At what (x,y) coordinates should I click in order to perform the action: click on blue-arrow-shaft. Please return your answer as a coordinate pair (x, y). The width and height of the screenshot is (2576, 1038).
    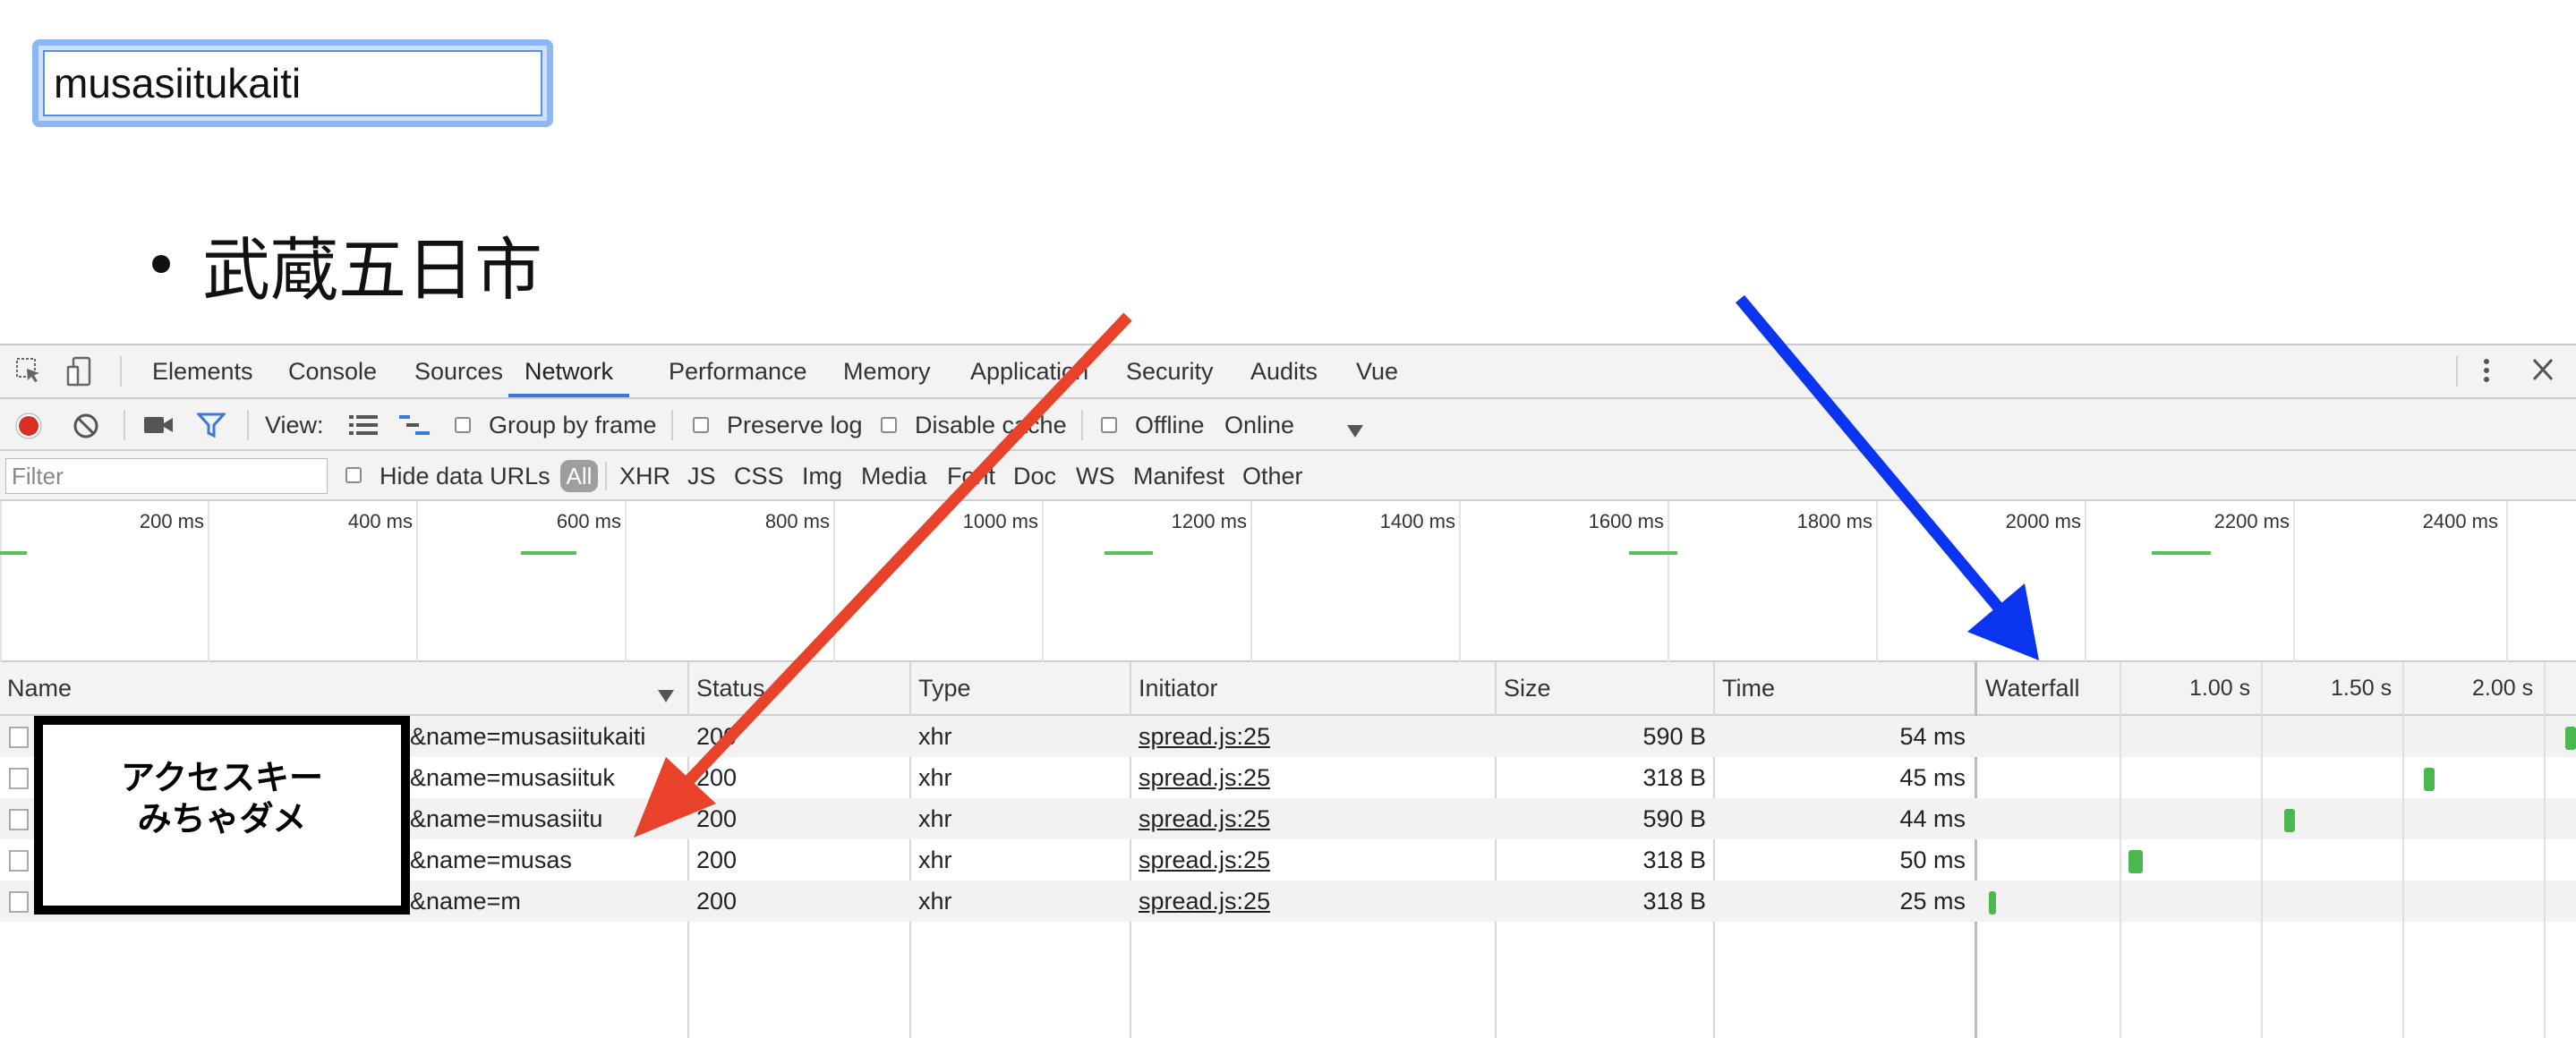
    Looking at the image, I should click on (1869, 452).